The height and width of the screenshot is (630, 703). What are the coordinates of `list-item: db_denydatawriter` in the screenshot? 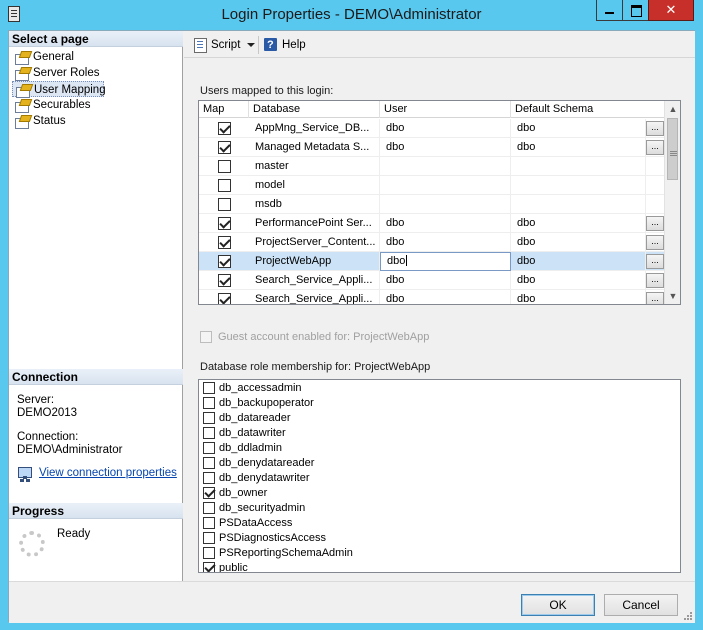 It's located at (256, 478).